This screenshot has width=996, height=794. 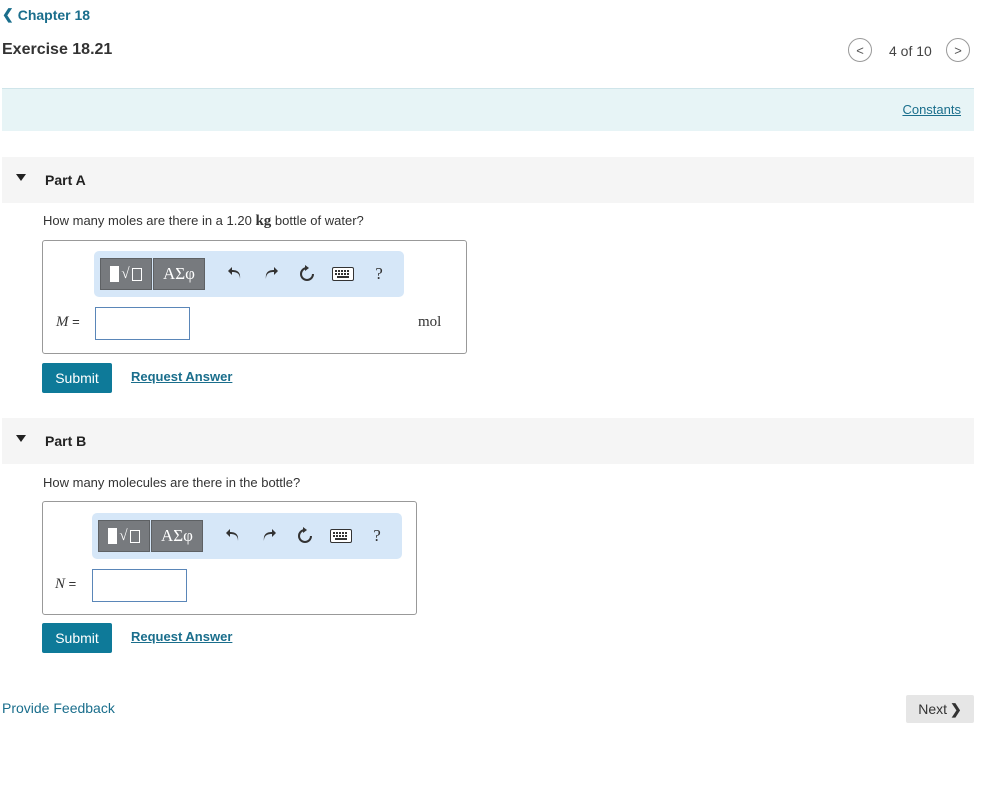 What do you see at coordinates (263, 221) in the screenshot?
I see `question-unit: kg` at bounding box center [263, 221].